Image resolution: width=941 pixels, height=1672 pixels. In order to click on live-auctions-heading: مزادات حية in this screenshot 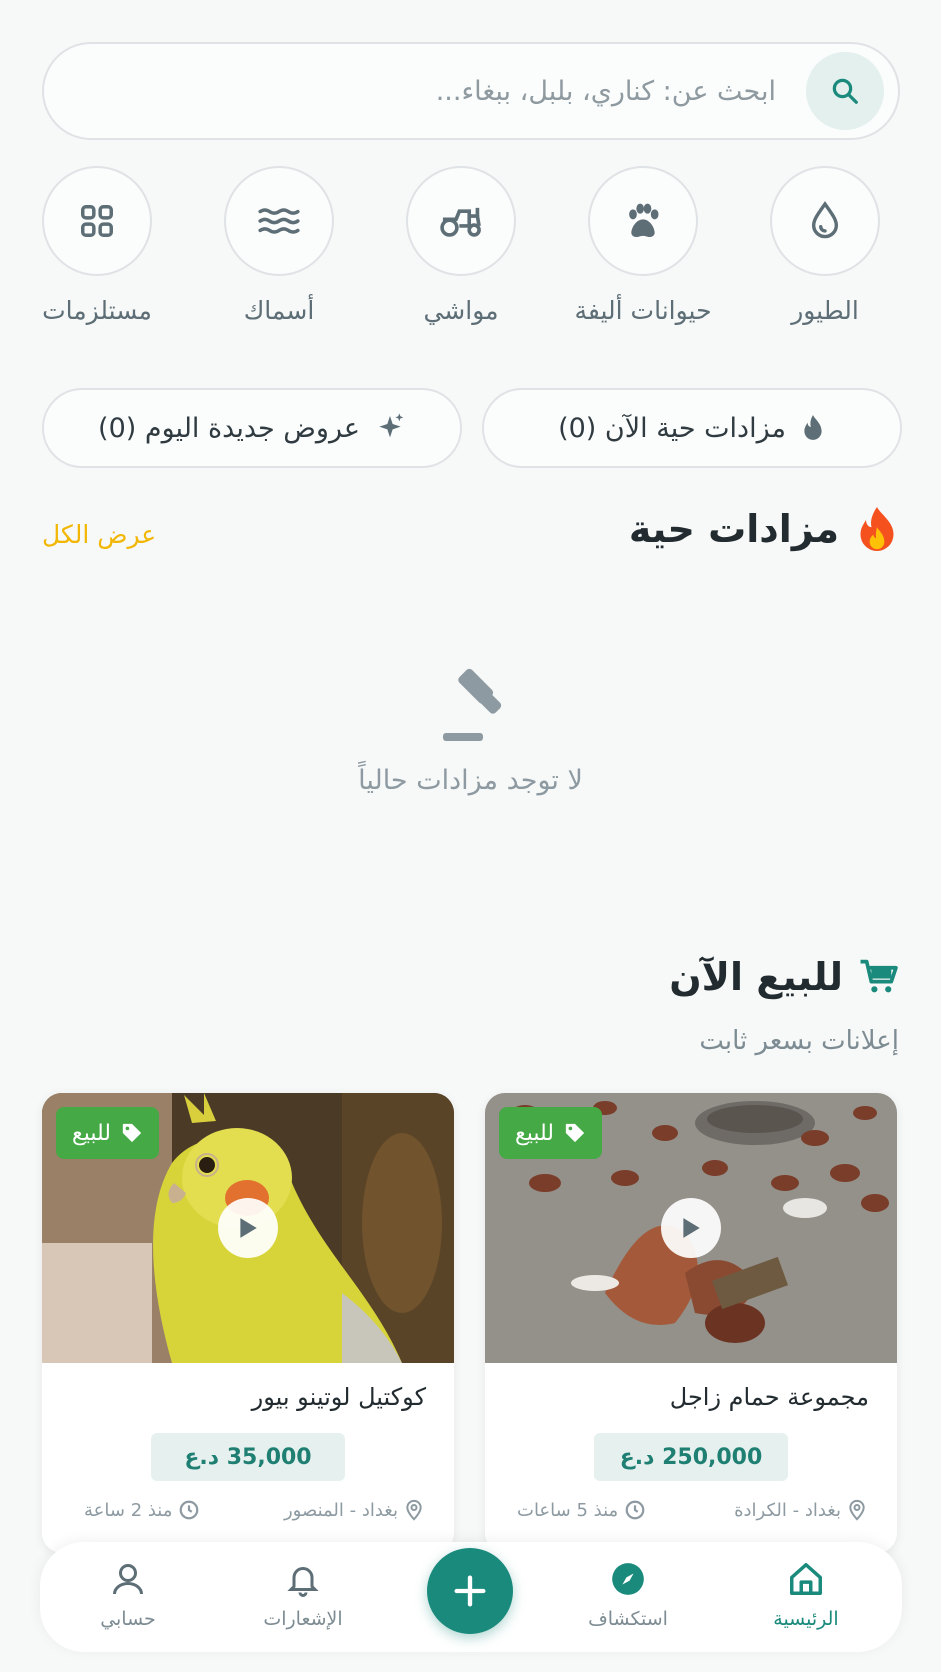, I will do `click(764, 529)`.